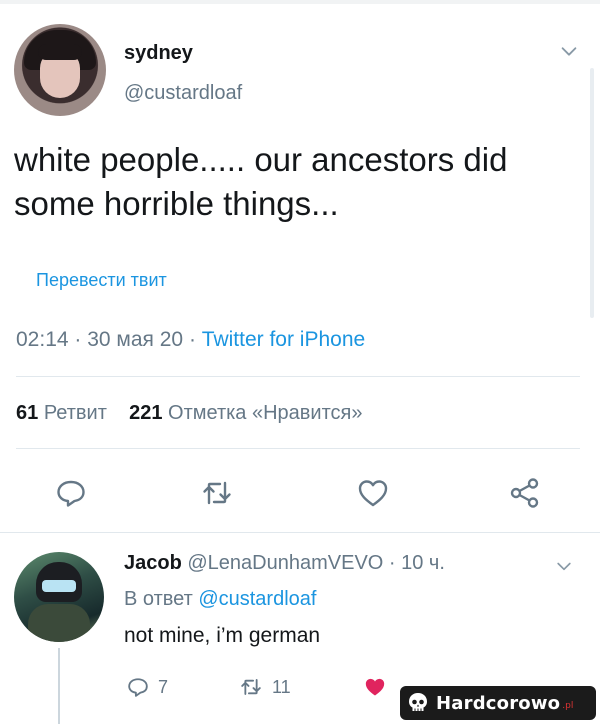  I want to click on like-stat: 221 Отметка «Нравится», so click(245, 413).